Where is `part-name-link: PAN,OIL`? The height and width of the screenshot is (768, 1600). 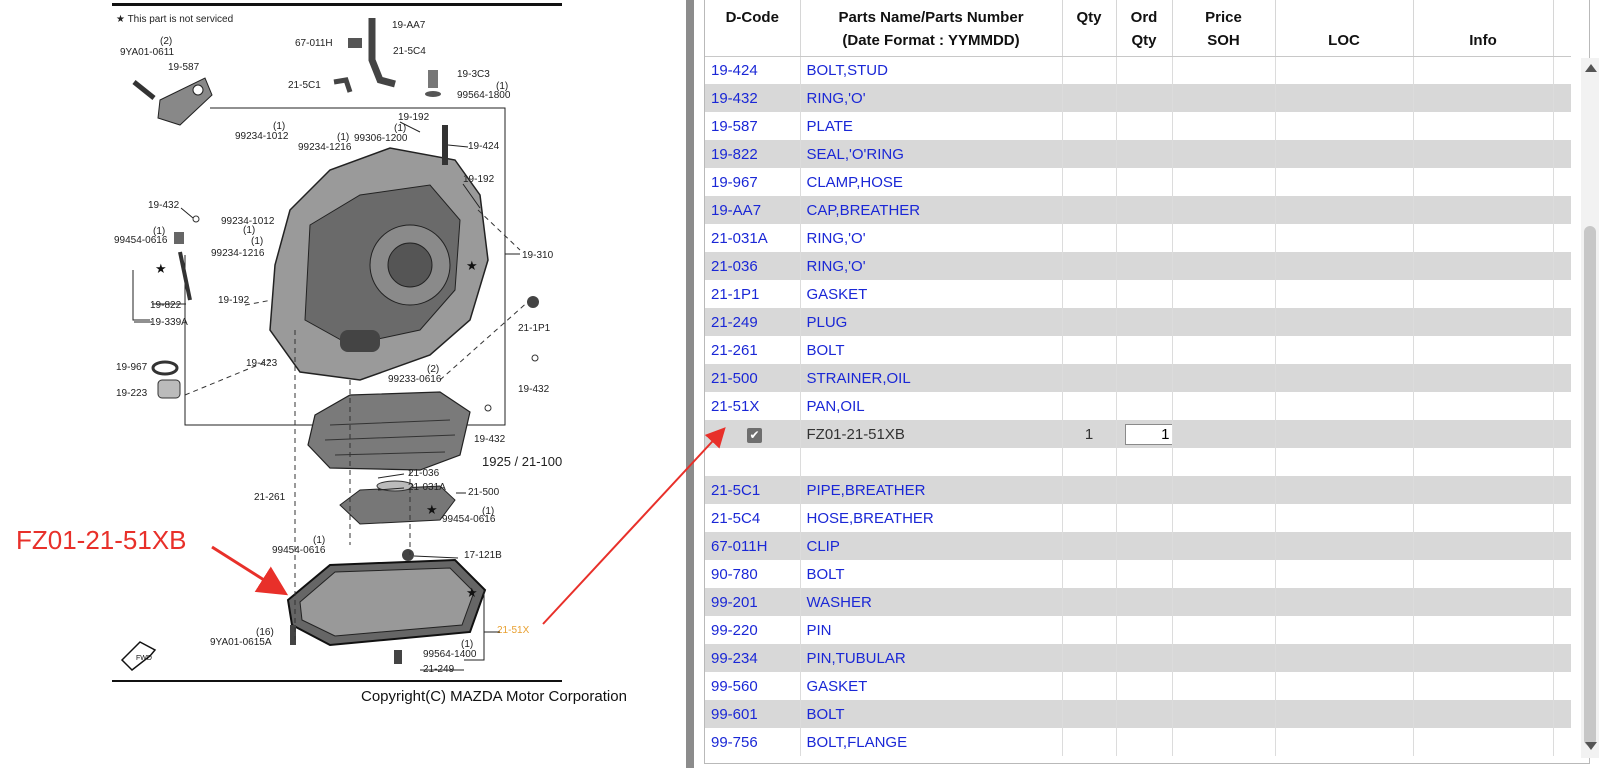
part-name-link: PAN,OIL is located at coordinates (931, 406).